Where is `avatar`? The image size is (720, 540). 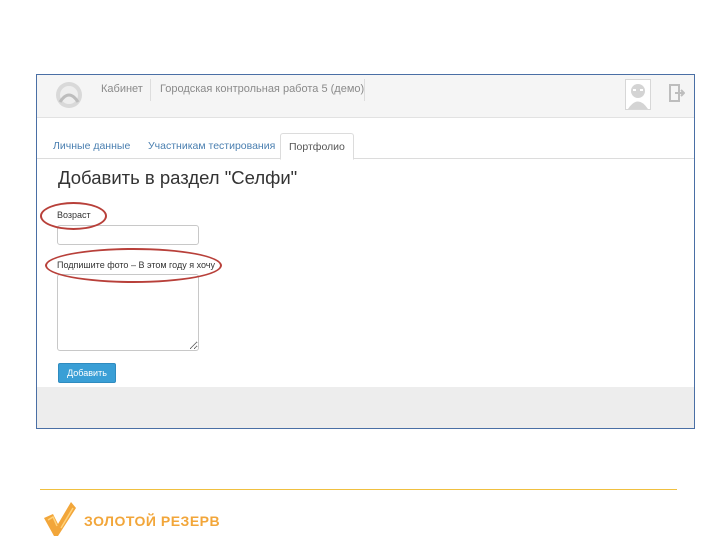
avatar is located at coordinates (638, 94).